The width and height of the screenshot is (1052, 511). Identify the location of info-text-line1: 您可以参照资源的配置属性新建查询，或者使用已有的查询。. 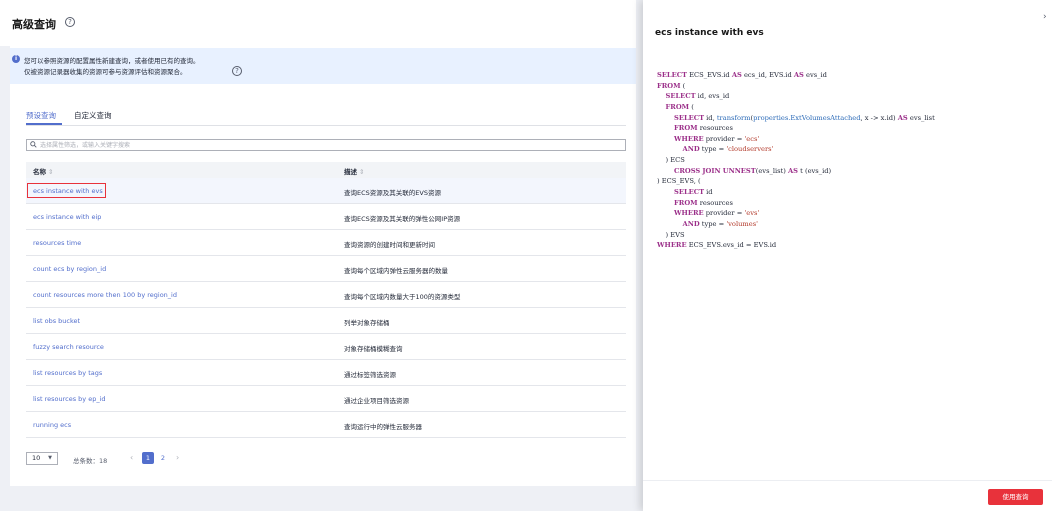
(112, 61).